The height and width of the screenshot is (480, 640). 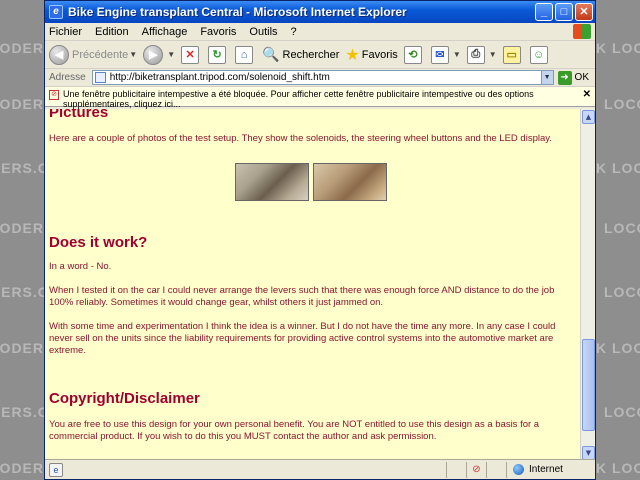 What do you see at coordinates (54, 95) in the screenshot?
I see `blocked-icon: ⊘` at bounding box center [54, 95].